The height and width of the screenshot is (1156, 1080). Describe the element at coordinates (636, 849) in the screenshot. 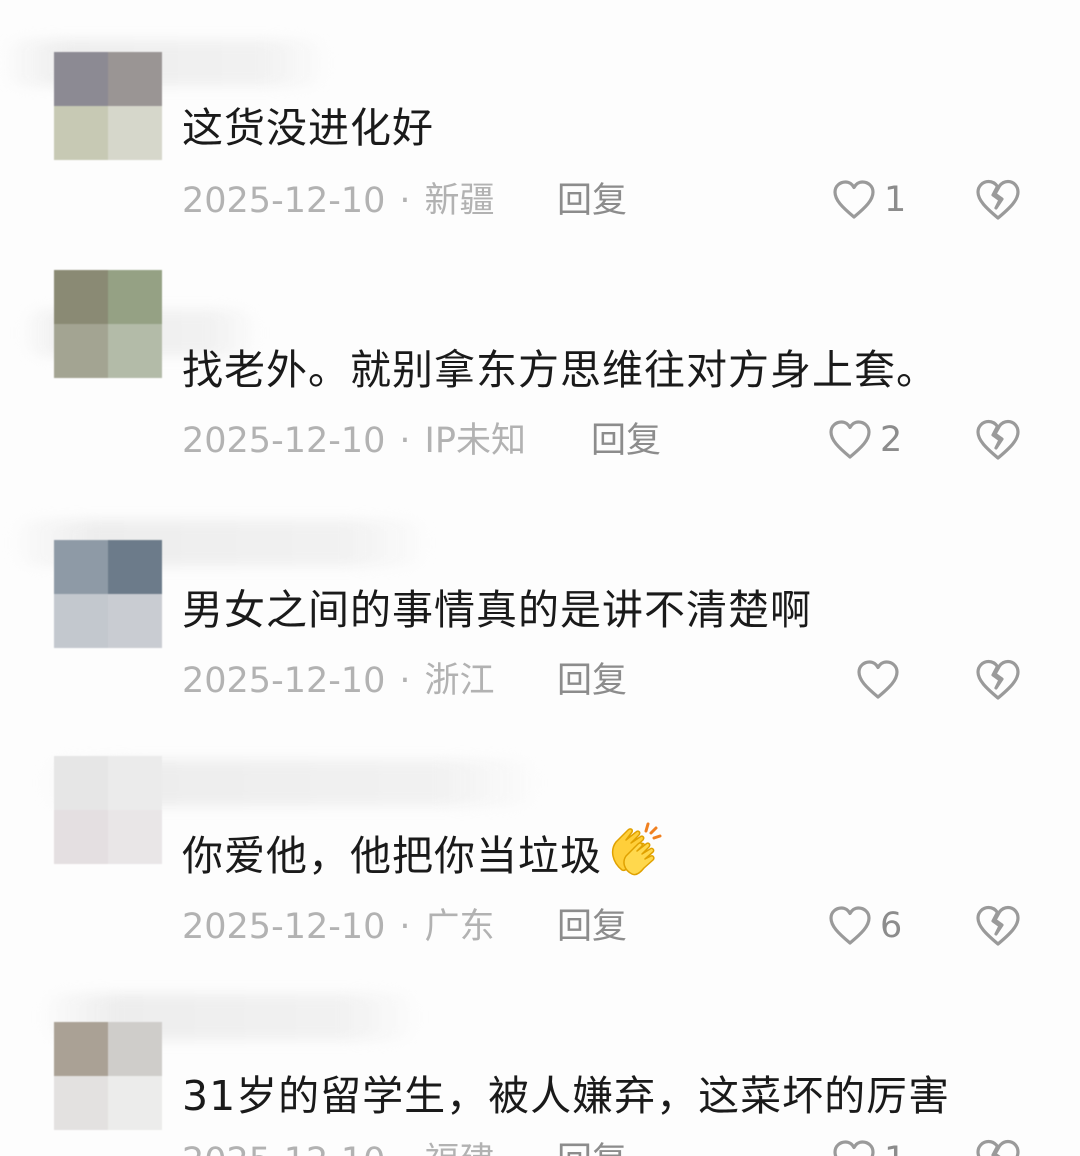

I see `clapping-hands-icon` at that location.